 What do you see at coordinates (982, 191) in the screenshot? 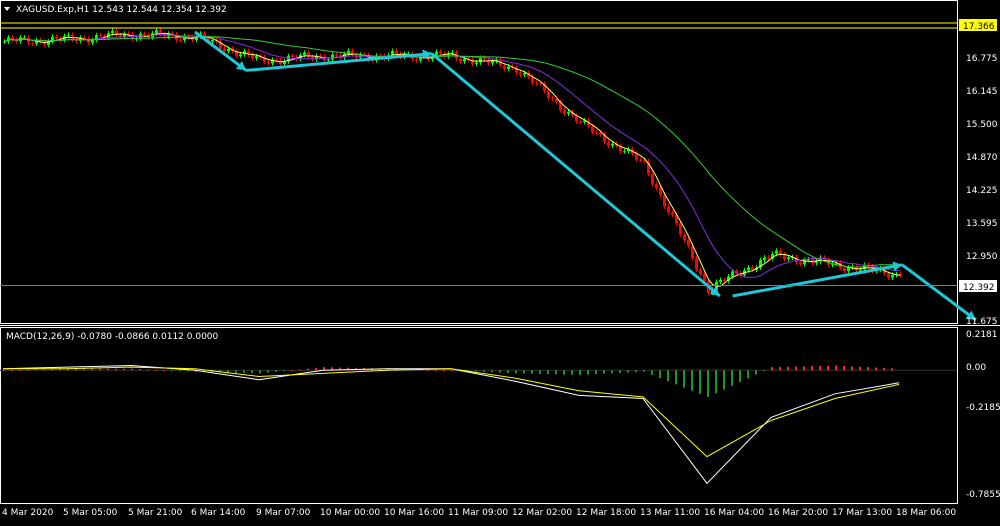
I see `price-tick: 14.225` at bounding box center [982, 191].